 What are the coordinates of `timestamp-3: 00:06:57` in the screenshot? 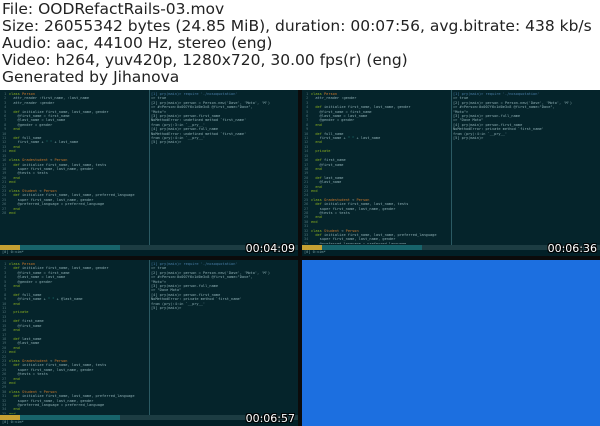 It's located at (270, 418).